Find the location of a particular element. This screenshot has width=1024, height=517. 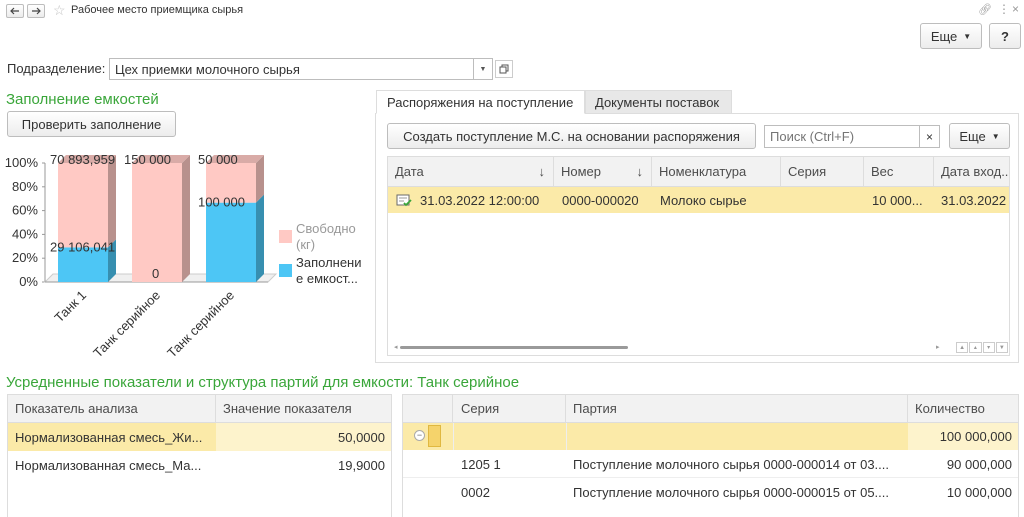

data-label: 70 893,959 is located at coordinates (82, 159).